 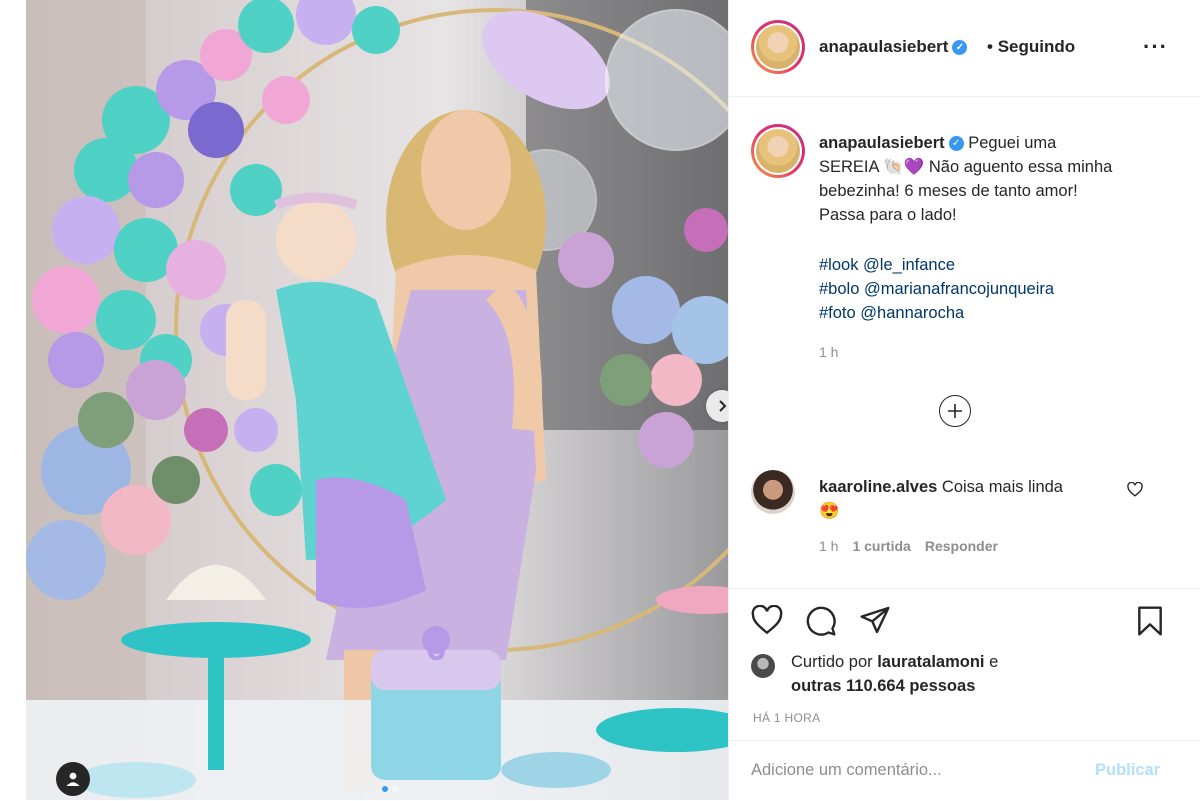 I want to click on hashtag-line: #bolo @marianafrancojunqueira, so click(x=936, y=289).